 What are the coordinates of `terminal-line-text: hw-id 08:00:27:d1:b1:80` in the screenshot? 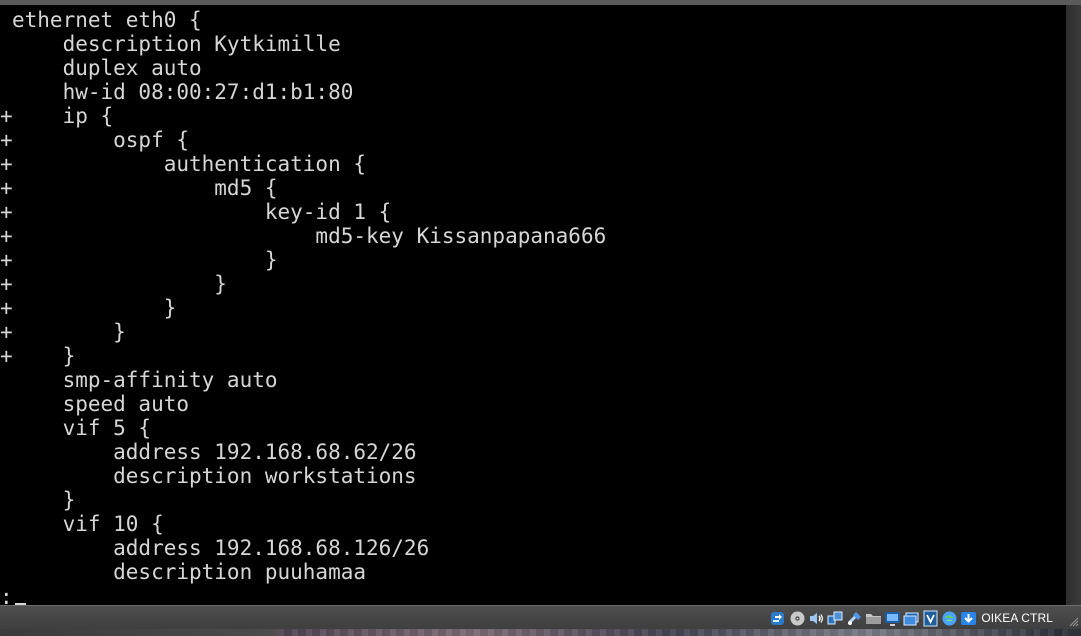 It's located at (183, 92).